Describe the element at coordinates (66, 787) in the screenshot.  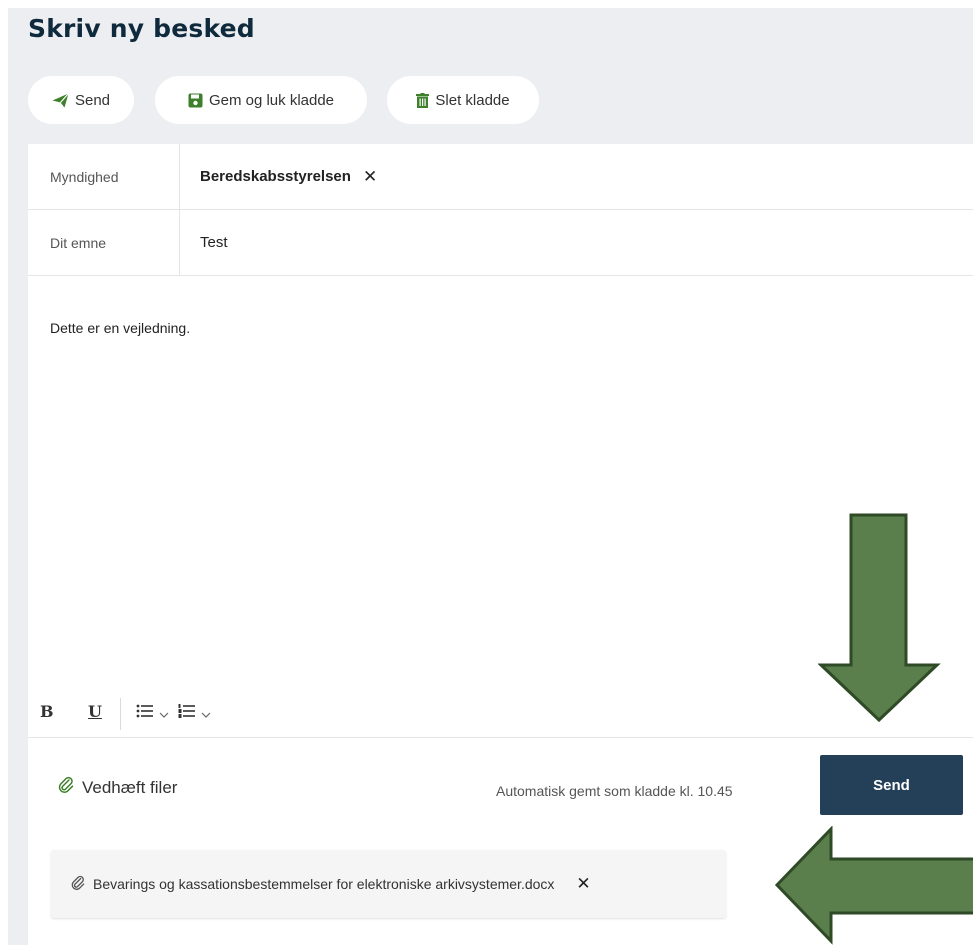
I see `paperclip-icon` at that location.